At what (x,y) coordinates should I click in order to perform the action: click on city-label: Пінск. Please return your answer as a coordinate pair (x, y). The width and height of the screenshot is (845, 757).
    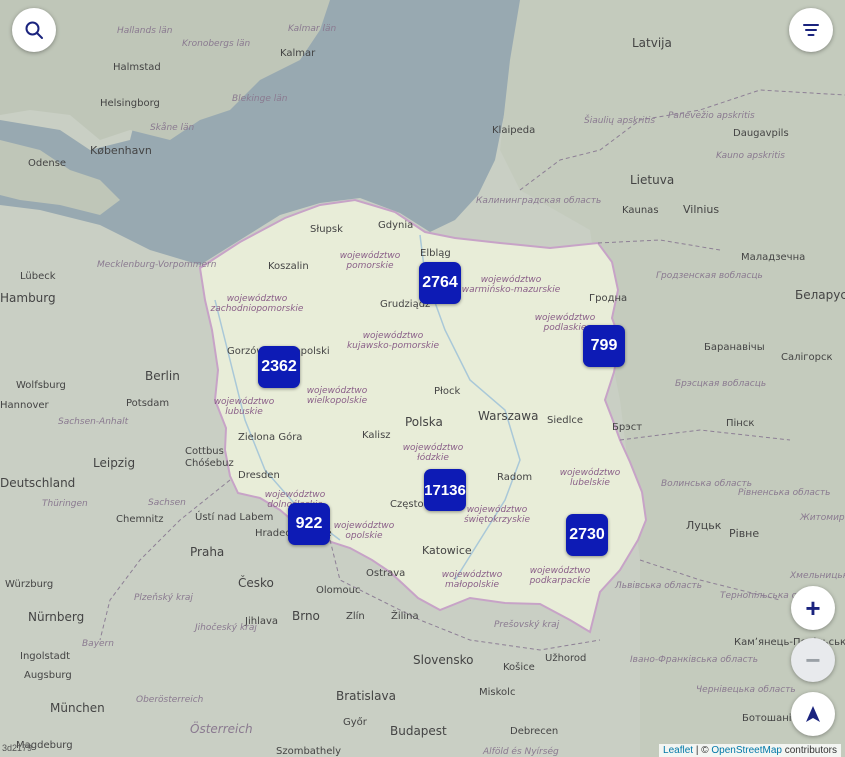
    Looking at the image, I should click on (740, 423).